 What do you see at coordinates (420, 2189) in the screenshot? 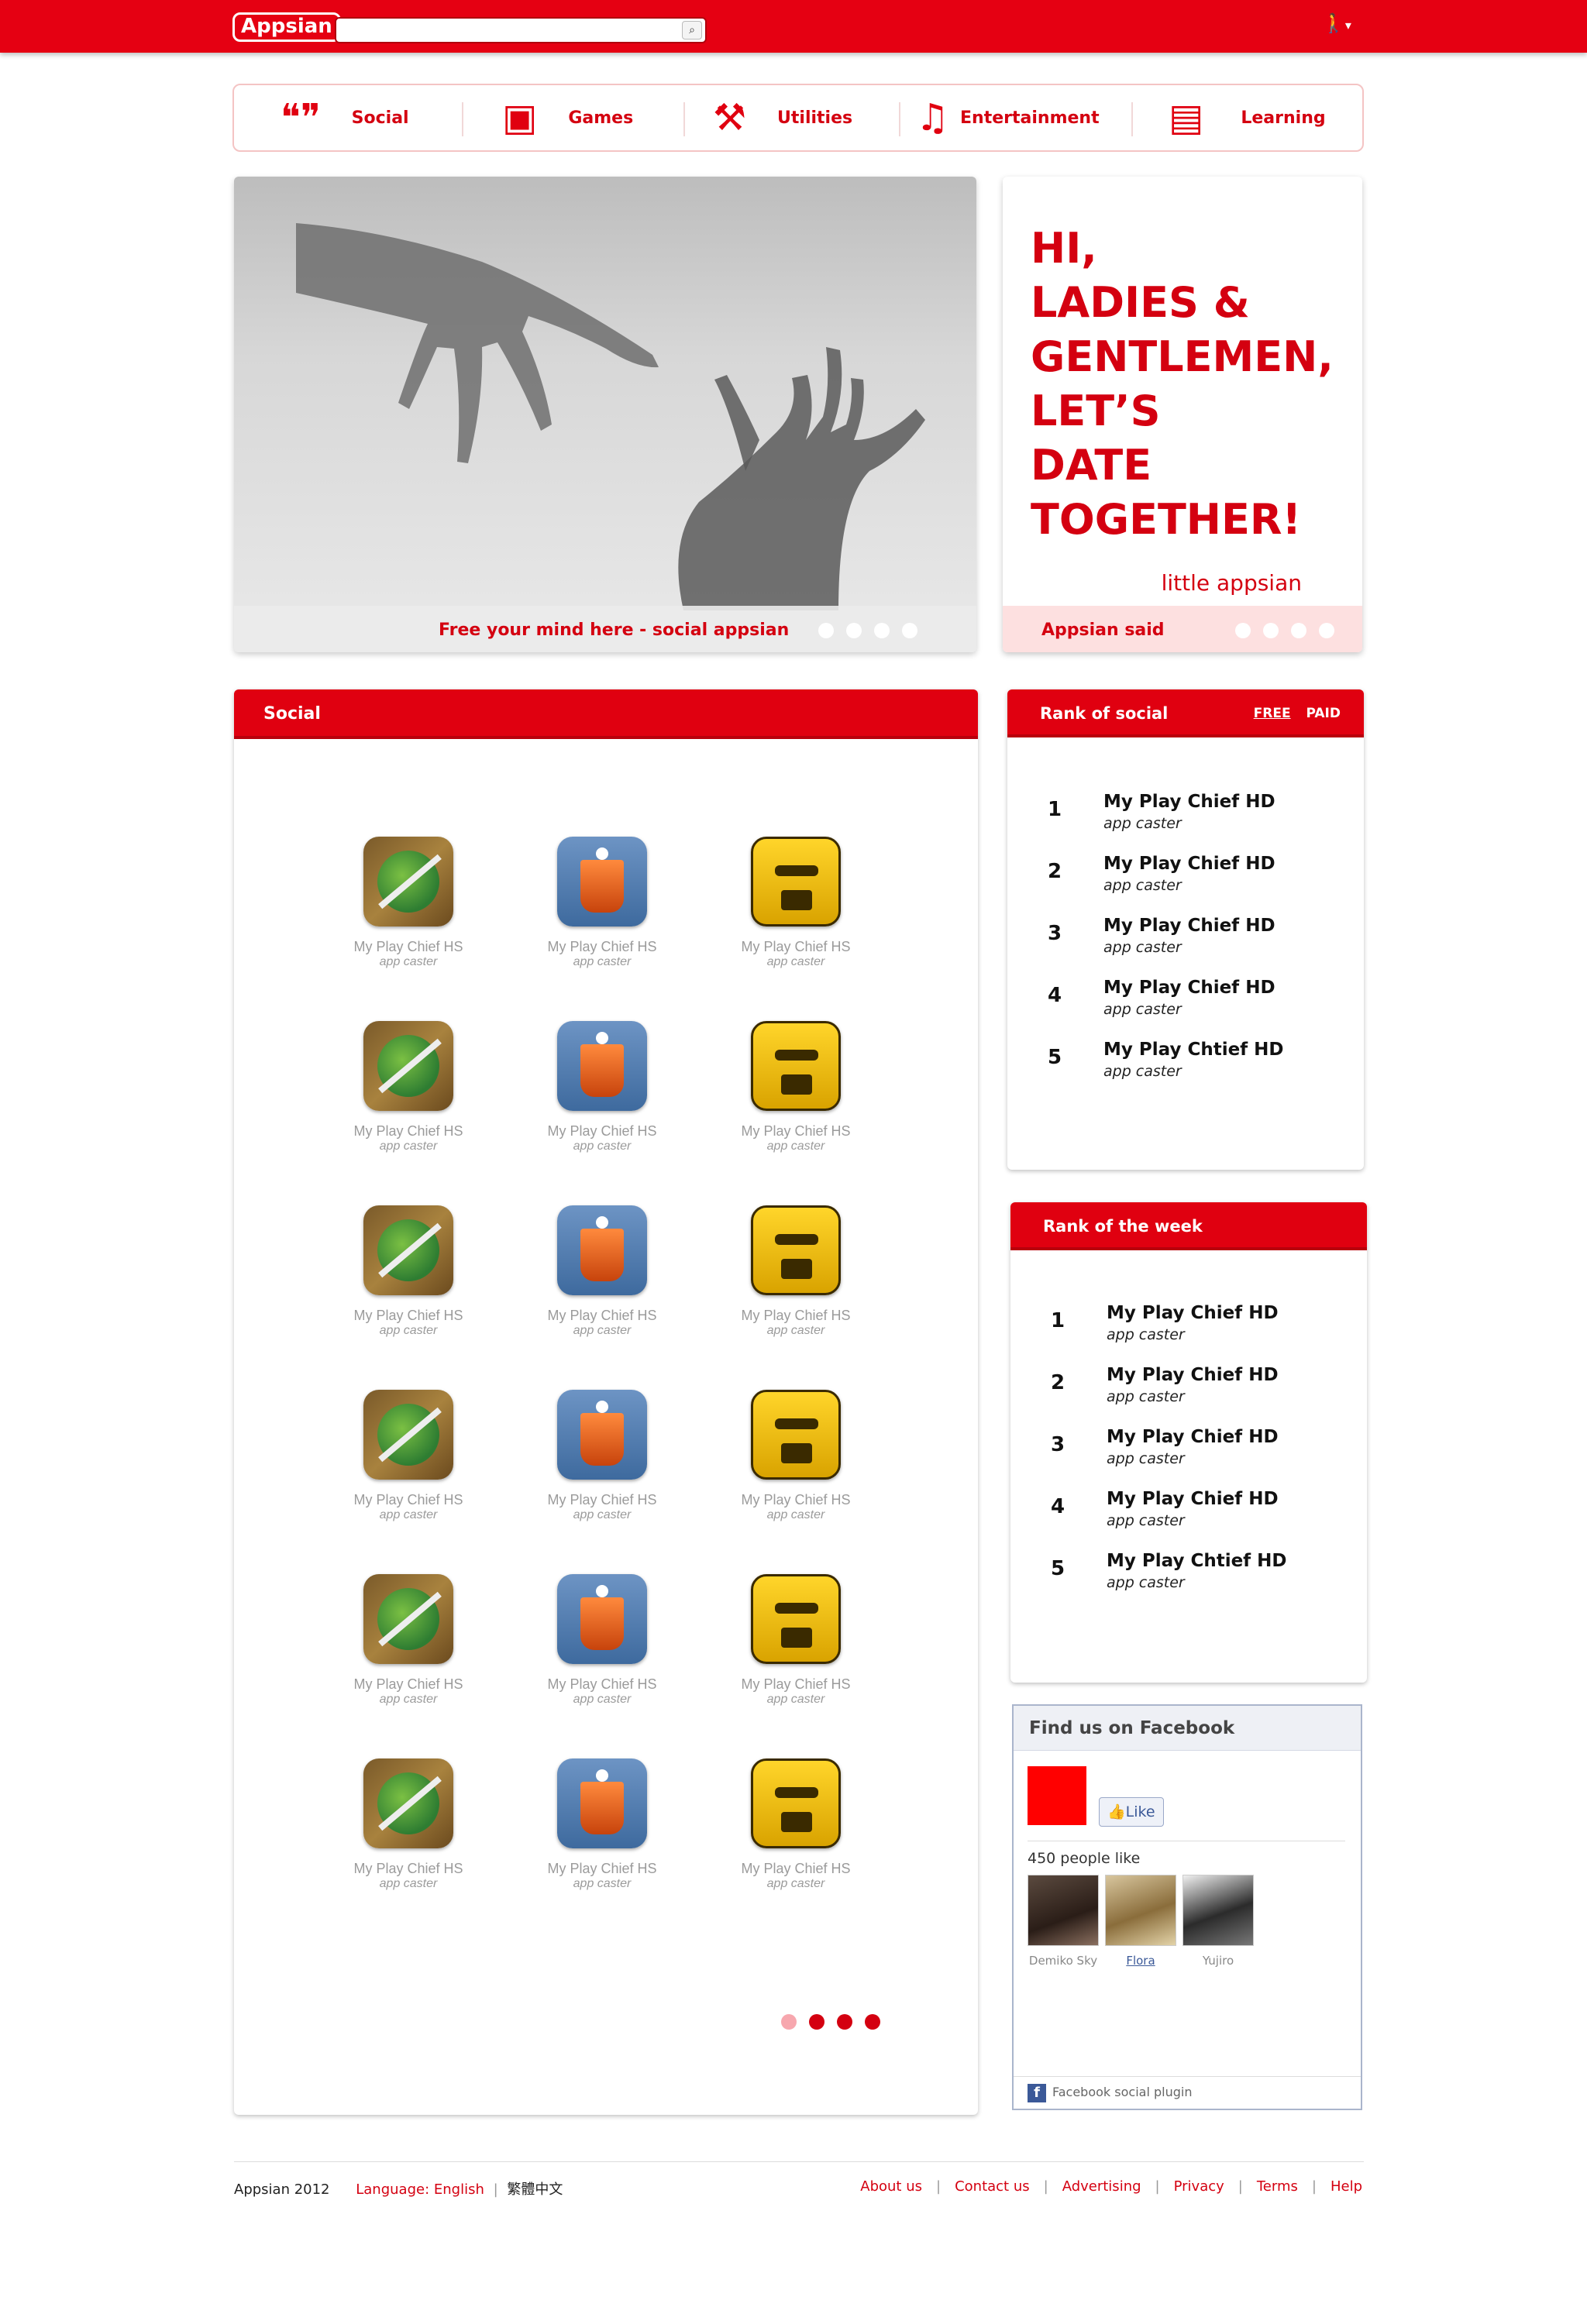
I see `language-label: Language: English` at bounding box center [420, 2189].